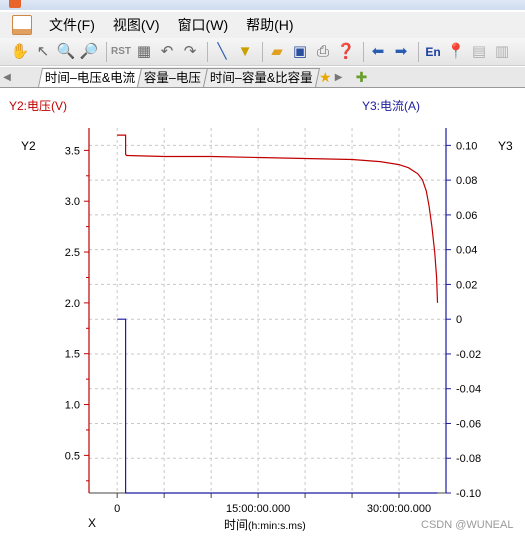 This screenshot has height=540, width=525. I want to click on language-icon: En, so click(433, 52).